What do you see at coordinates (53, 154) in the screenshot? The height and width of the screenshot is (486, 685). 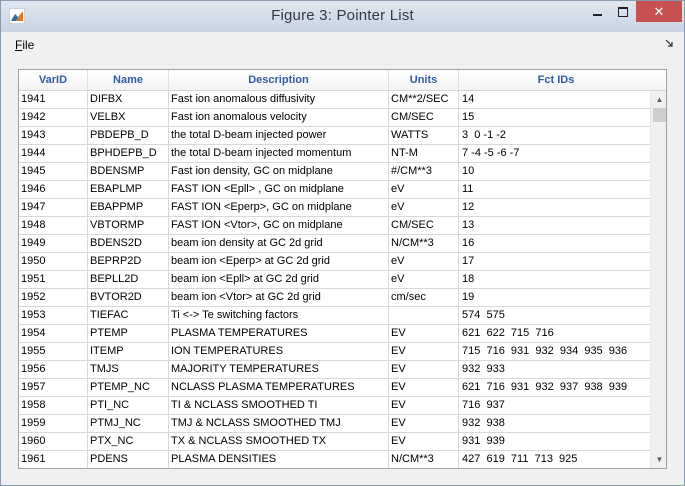 I see `cell-varid: 1944` at bounding box center [53, 154].